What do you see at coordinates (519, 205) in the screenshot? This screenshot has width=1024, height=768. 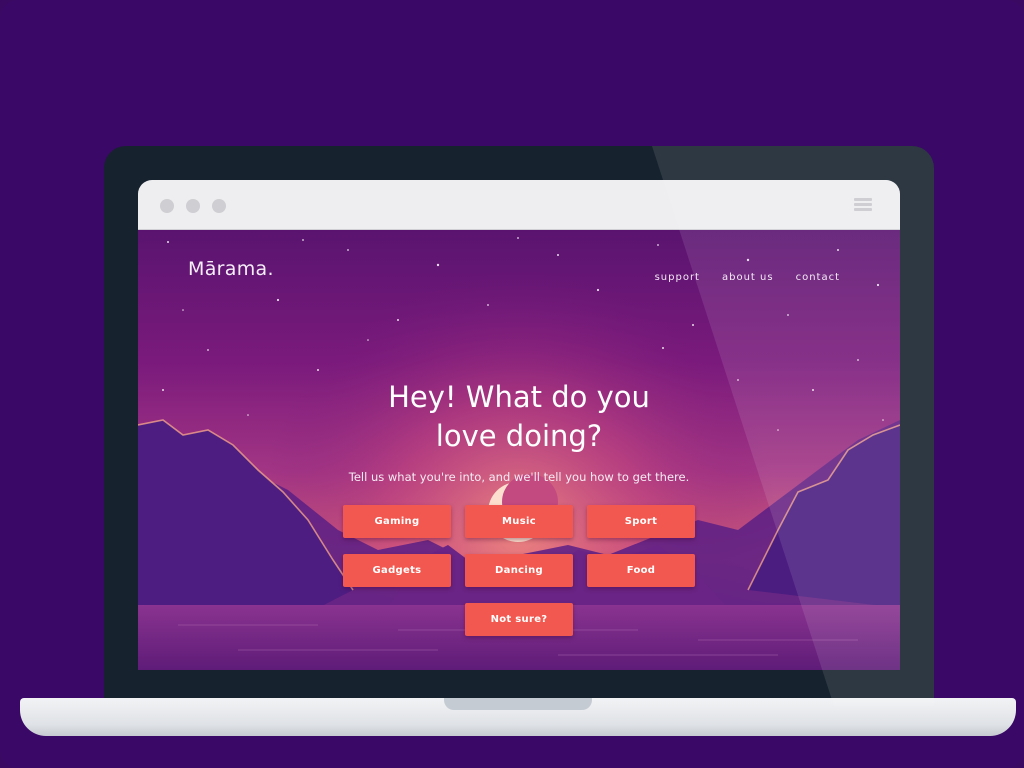 I see `browser-toolbar` at bounding box center [519, 205].